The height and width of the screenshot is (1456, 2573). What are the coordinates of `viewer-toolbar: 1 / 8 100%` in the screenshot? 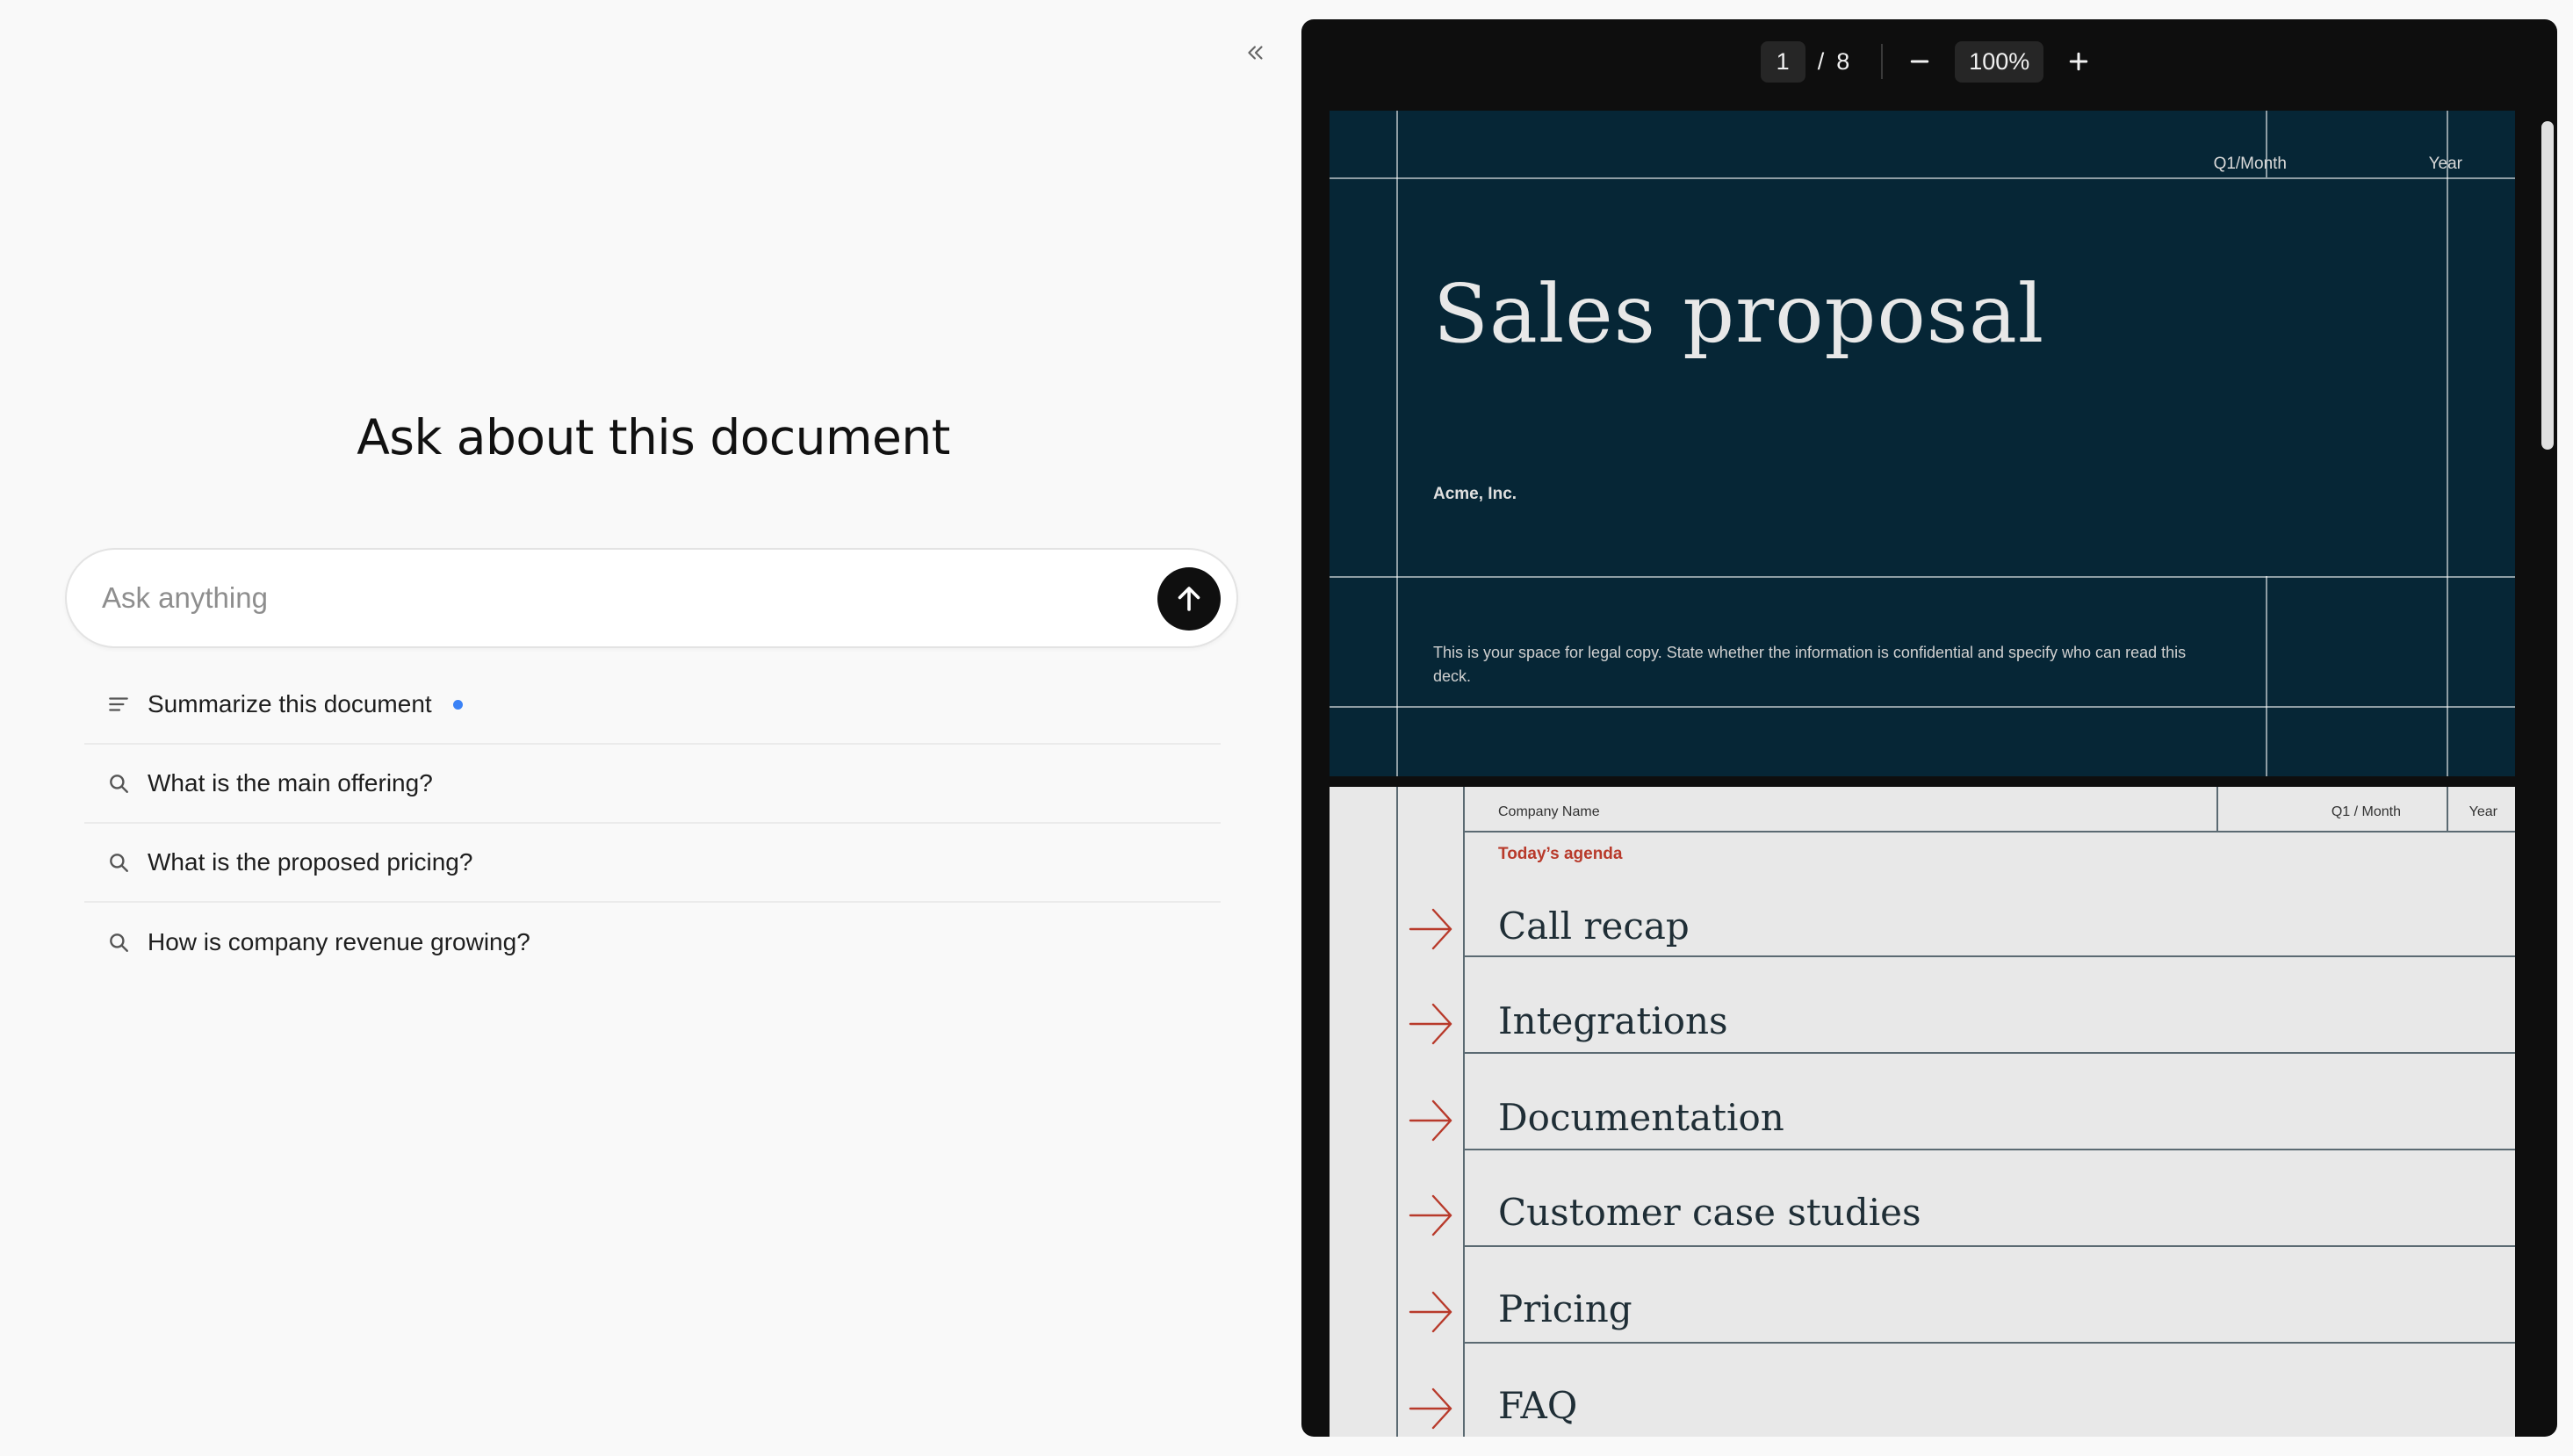 It's located at (1929, 61).